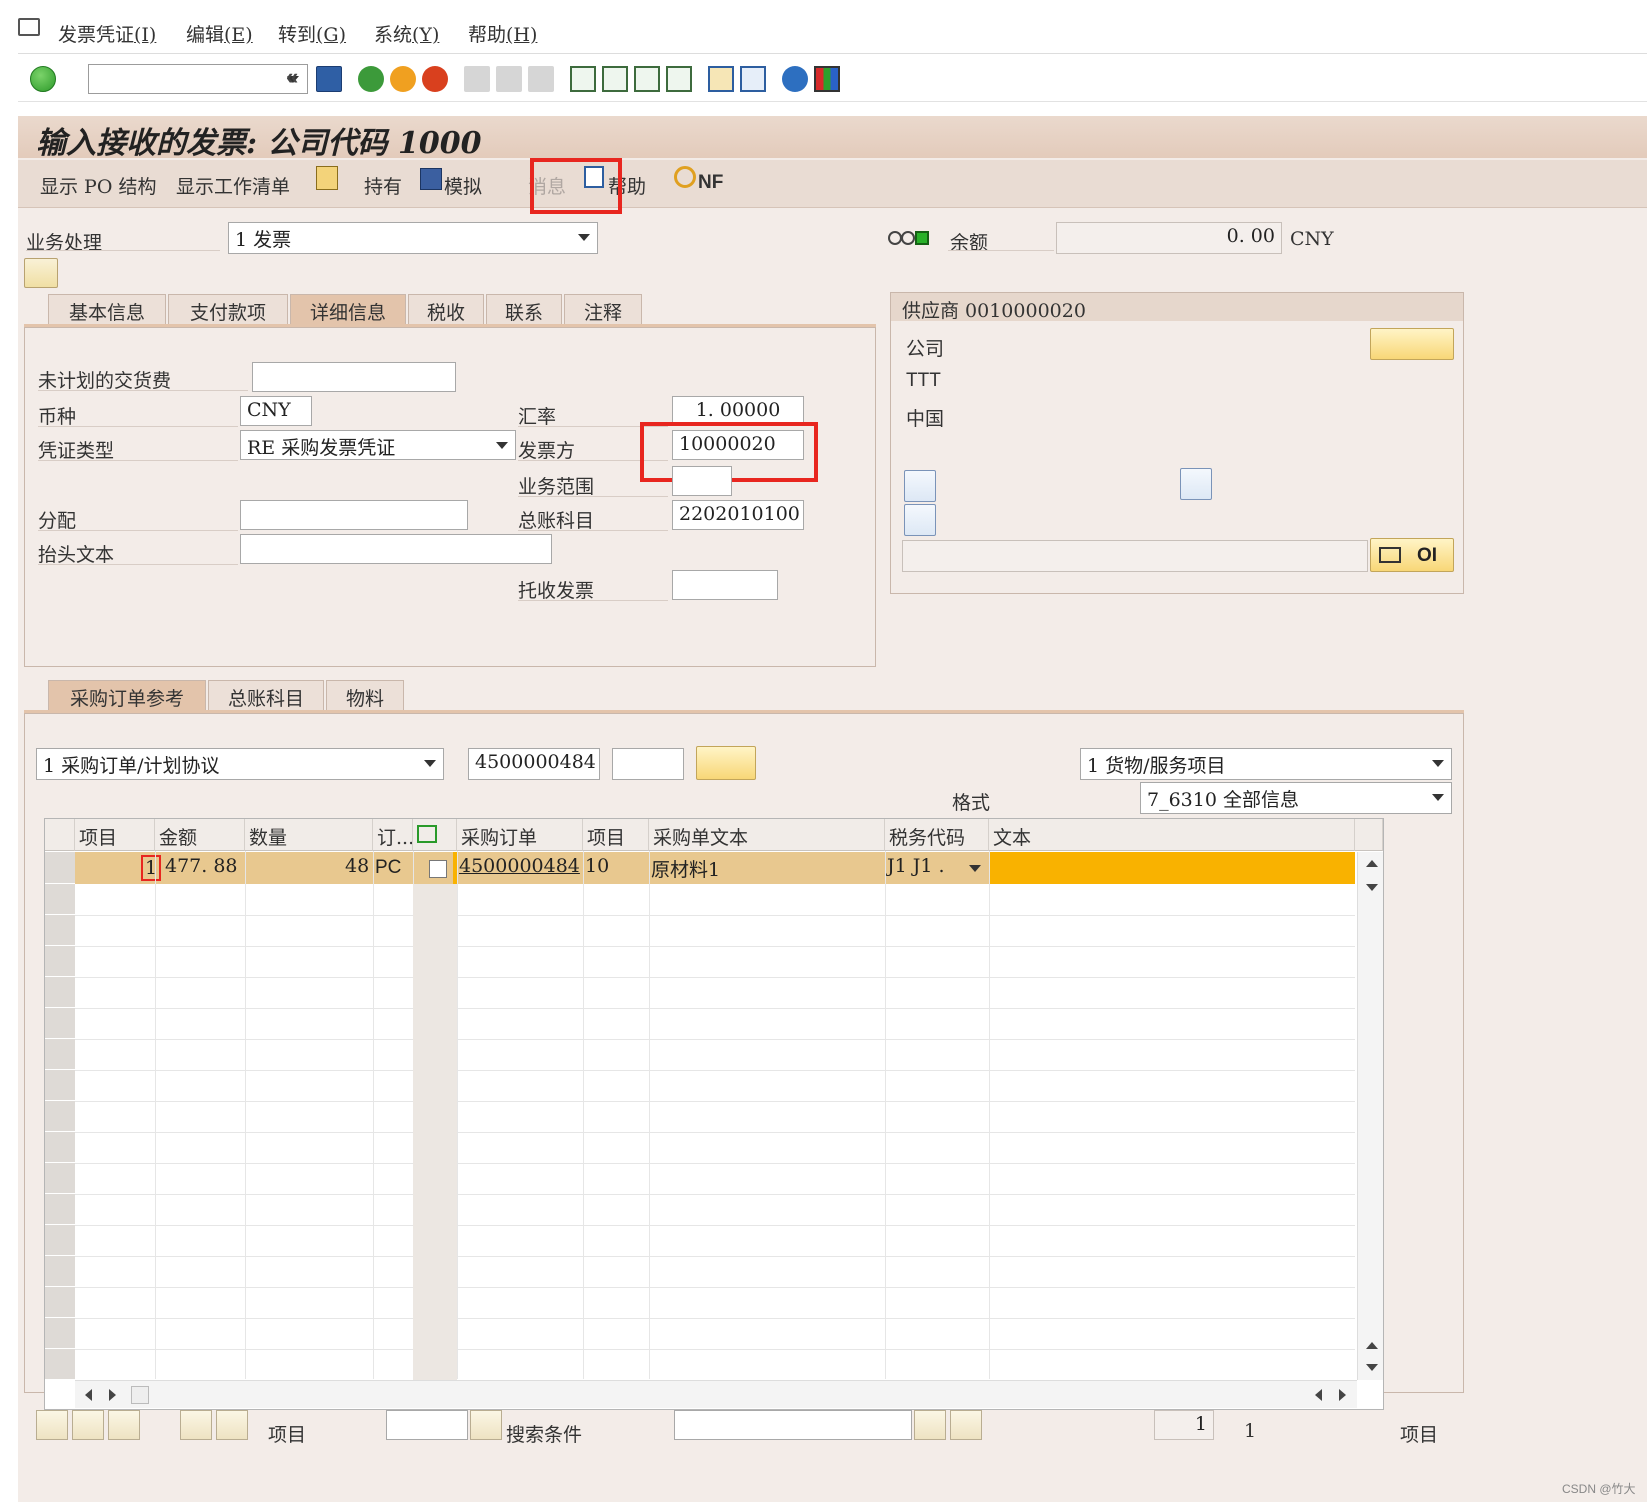  I want to click on vendor-address-button, so click(1196, 484).